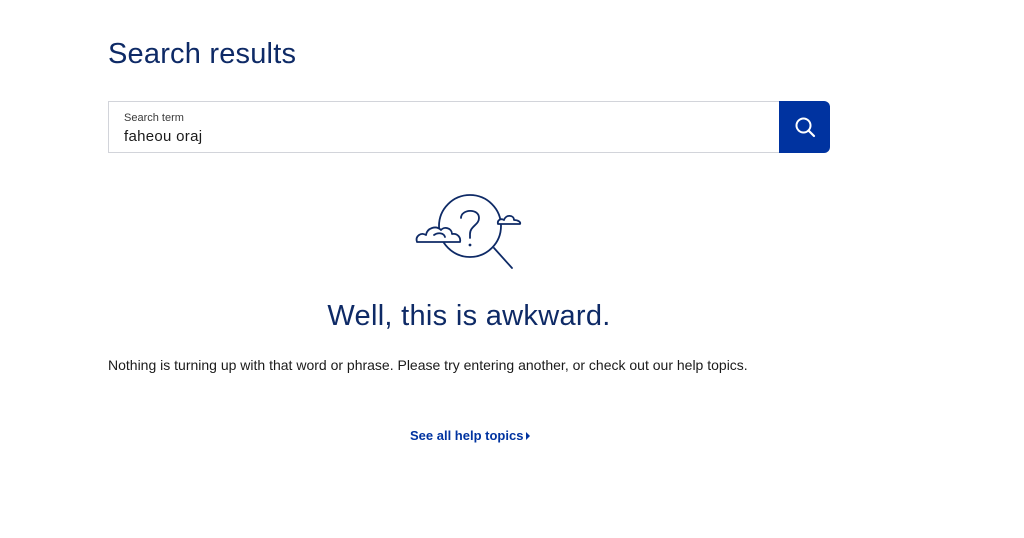 The height and width of the screenshot is (538, 1024). I want to click on see-all-help-topics-link: See all help topics, so click(470, 435).